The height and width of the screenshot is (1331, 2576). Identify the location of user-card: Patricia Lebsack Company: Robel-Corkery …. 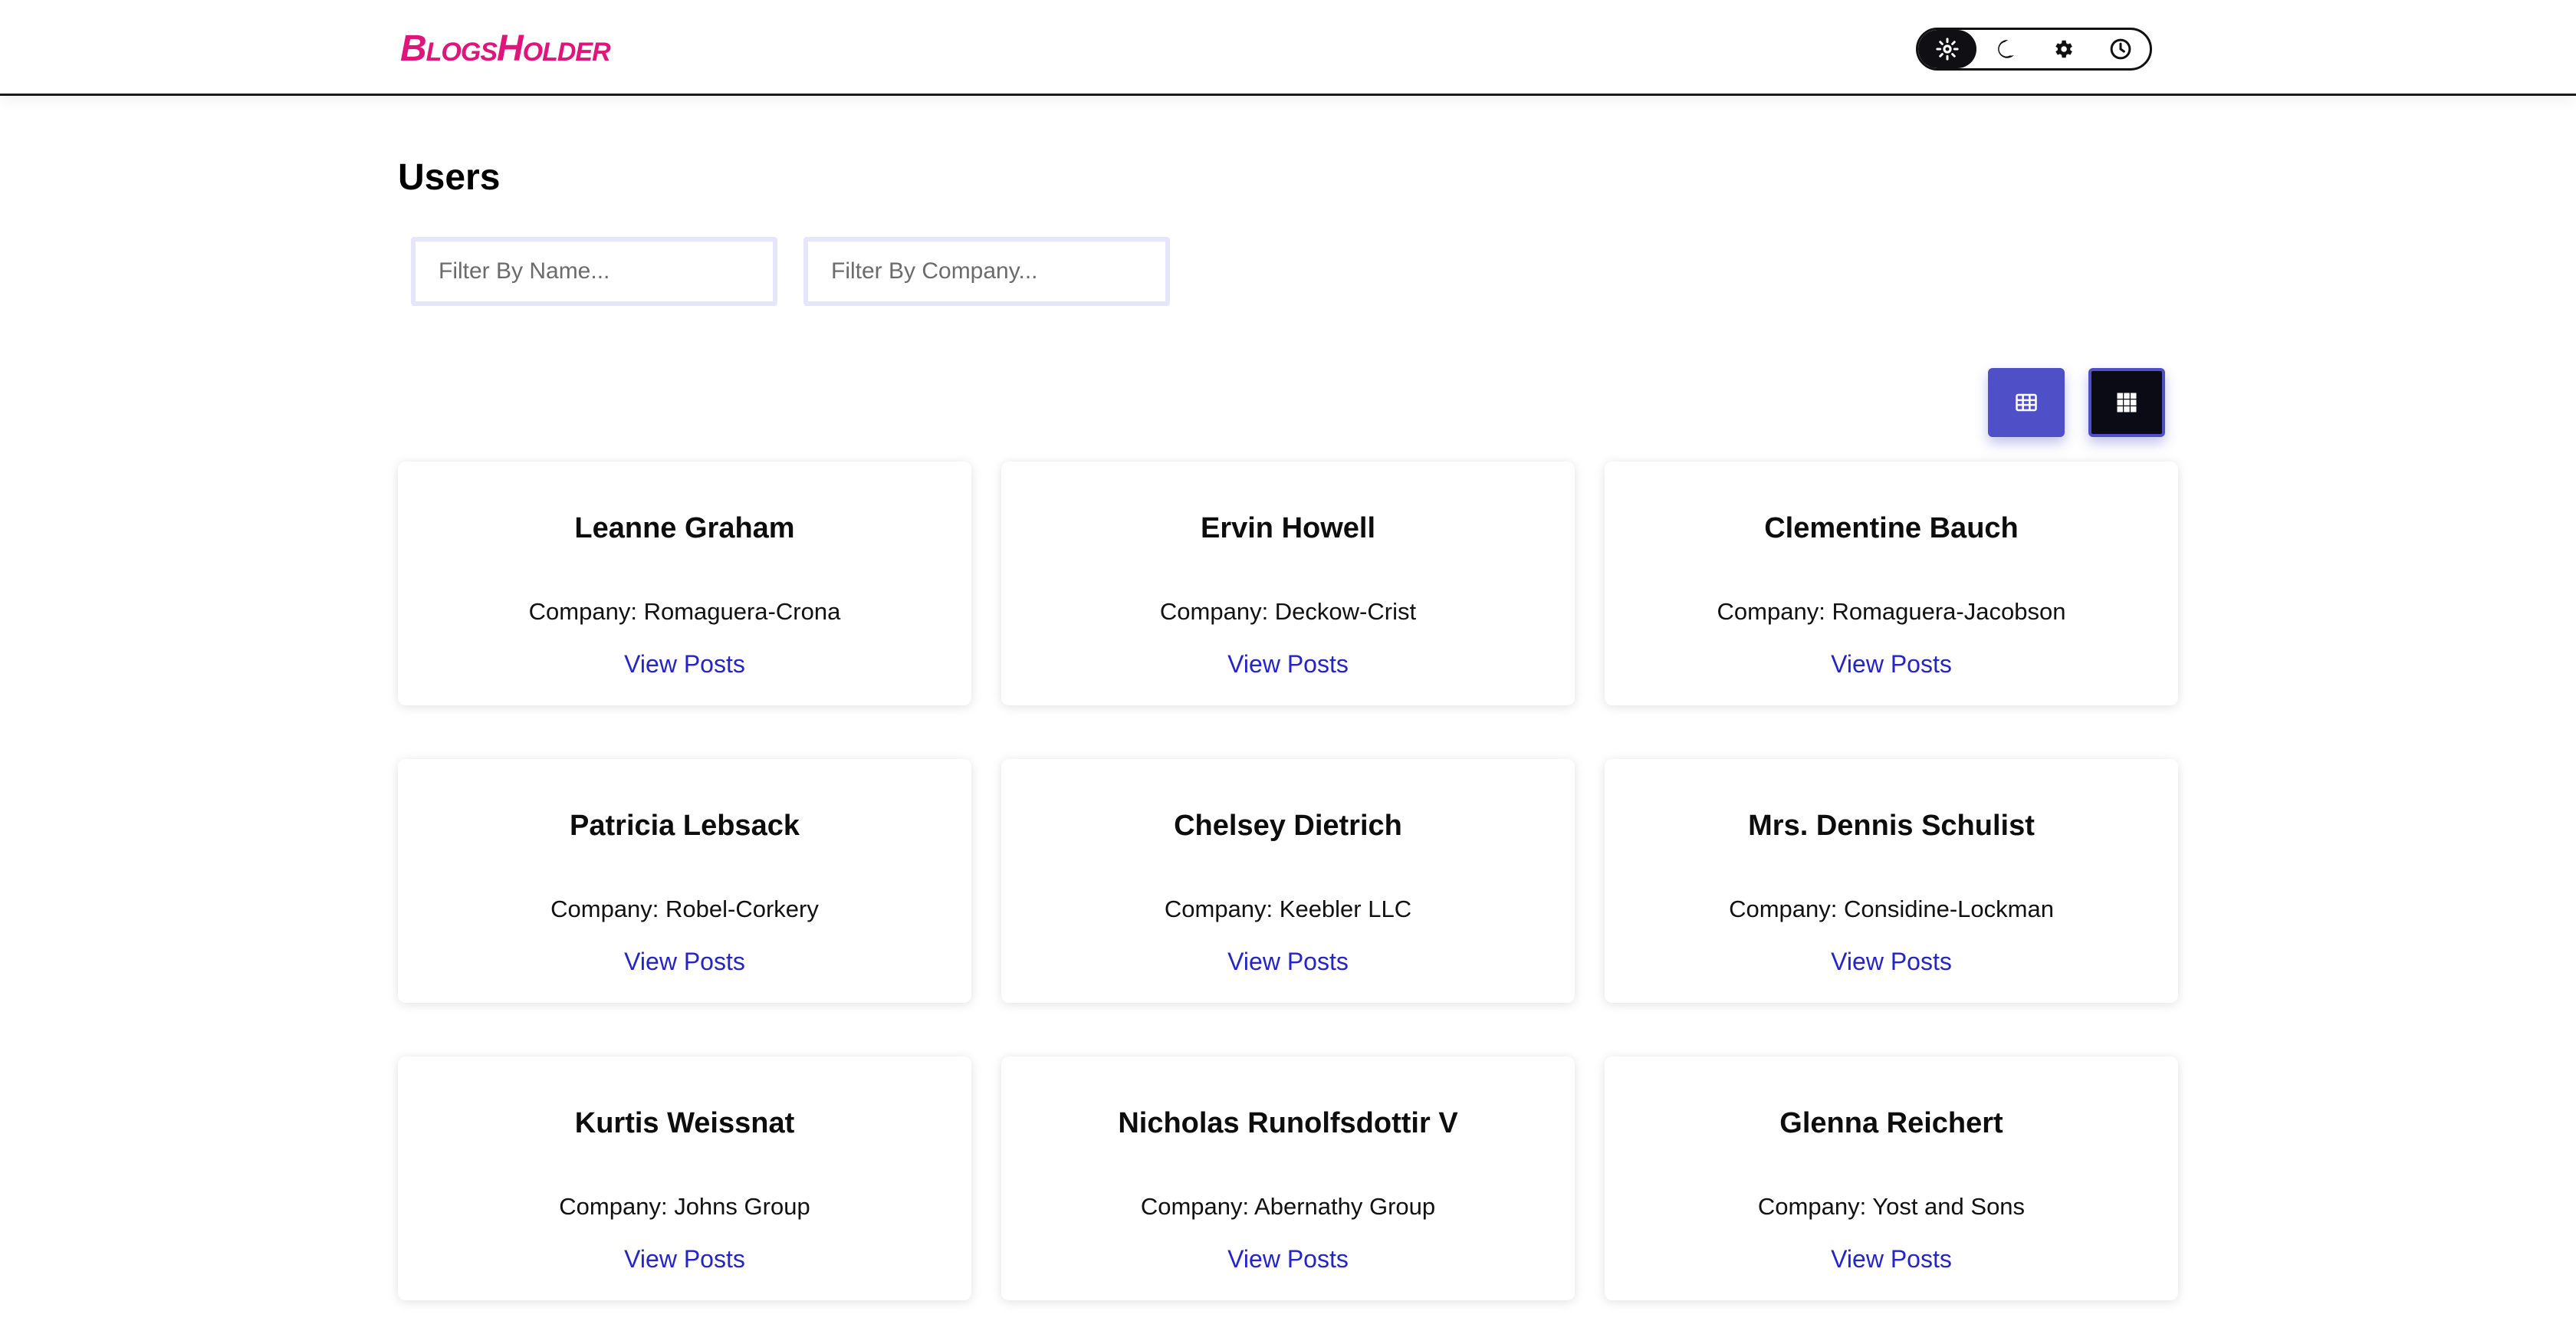
(684, 881).